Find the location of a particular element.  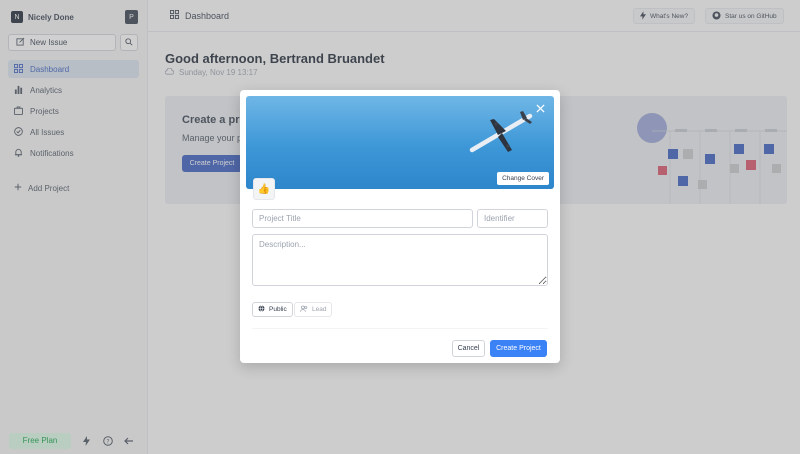

lead-select-button: Lead is located at coordinates (313, 309).